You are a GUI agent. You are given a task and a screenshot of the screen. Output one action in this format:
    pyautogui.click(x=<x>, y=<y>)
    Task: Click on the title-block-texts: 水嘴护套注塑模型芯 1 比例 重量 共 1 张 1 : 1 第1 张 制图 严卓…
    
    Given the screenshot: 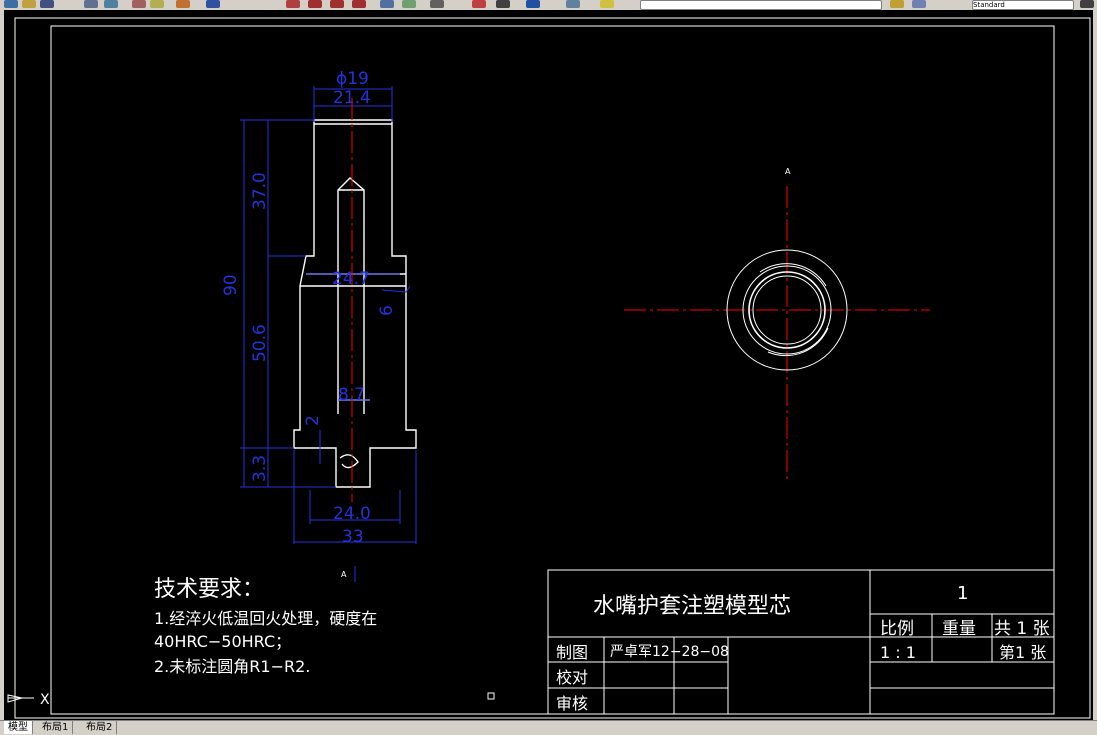 What is the action you would take?
    pyautogui.click(x=803, y=648)
    